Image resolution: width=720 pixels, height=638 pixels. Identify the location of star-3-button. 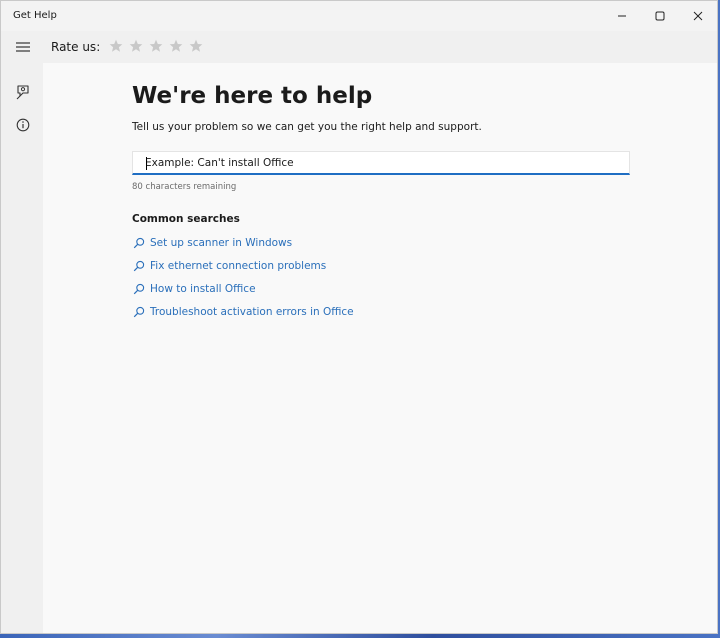
(156, 46).